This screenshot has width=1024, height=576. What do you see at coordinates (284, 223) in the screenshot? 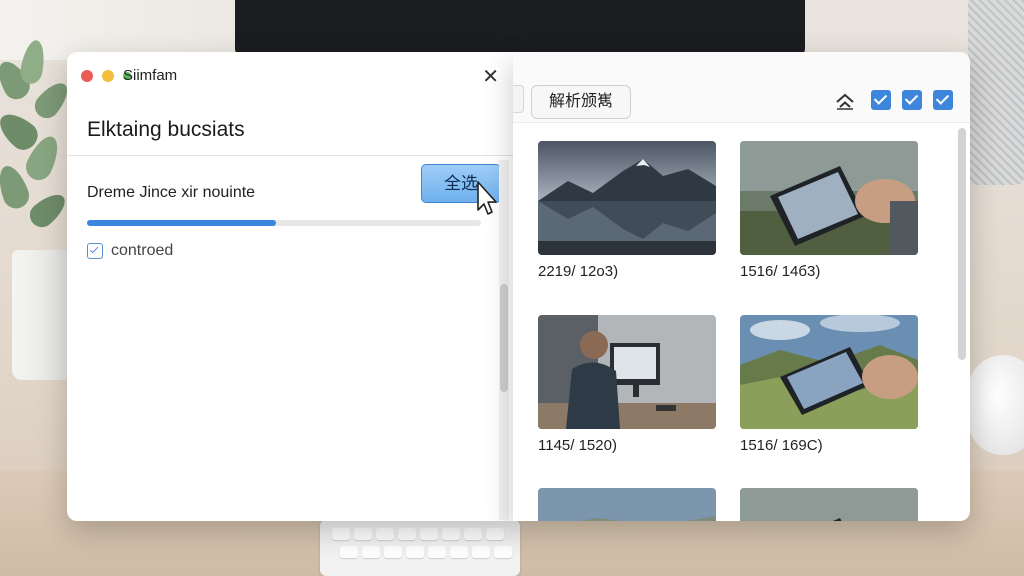
I see `progress-bar` at bounding box center [284, 223].